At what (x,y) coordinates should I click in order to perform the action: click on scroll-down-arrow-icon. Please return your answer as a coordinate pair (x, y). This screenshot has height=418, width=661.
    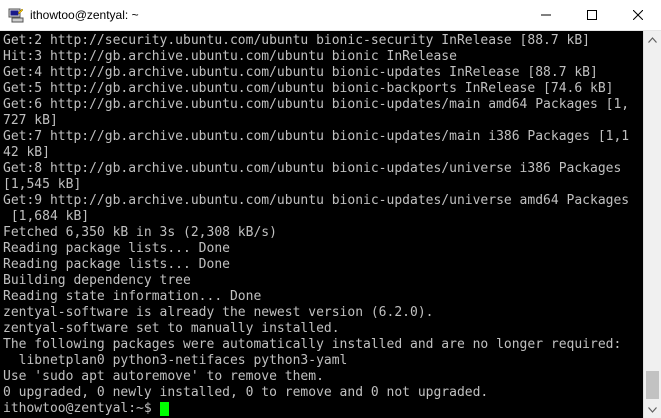
    Looking at the image, I should click on (652, 409).